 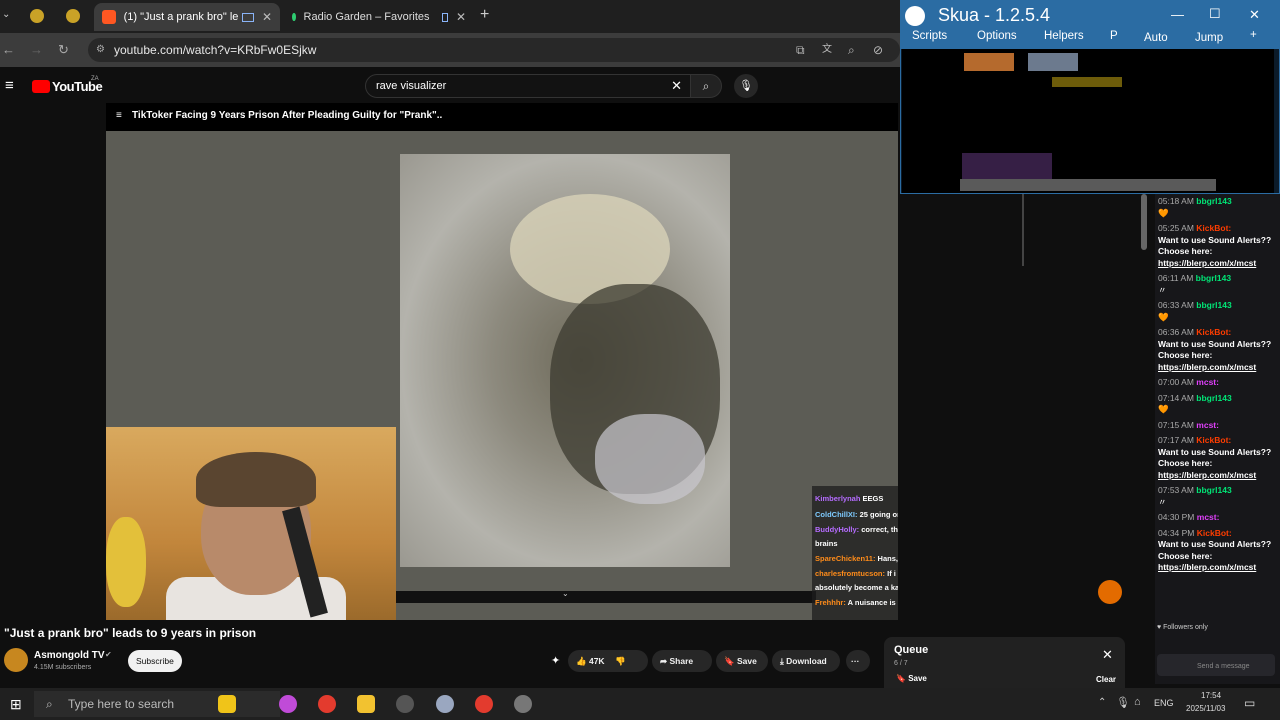 I want to click on skua-taskbar-icon, so click(x=523, y=704).